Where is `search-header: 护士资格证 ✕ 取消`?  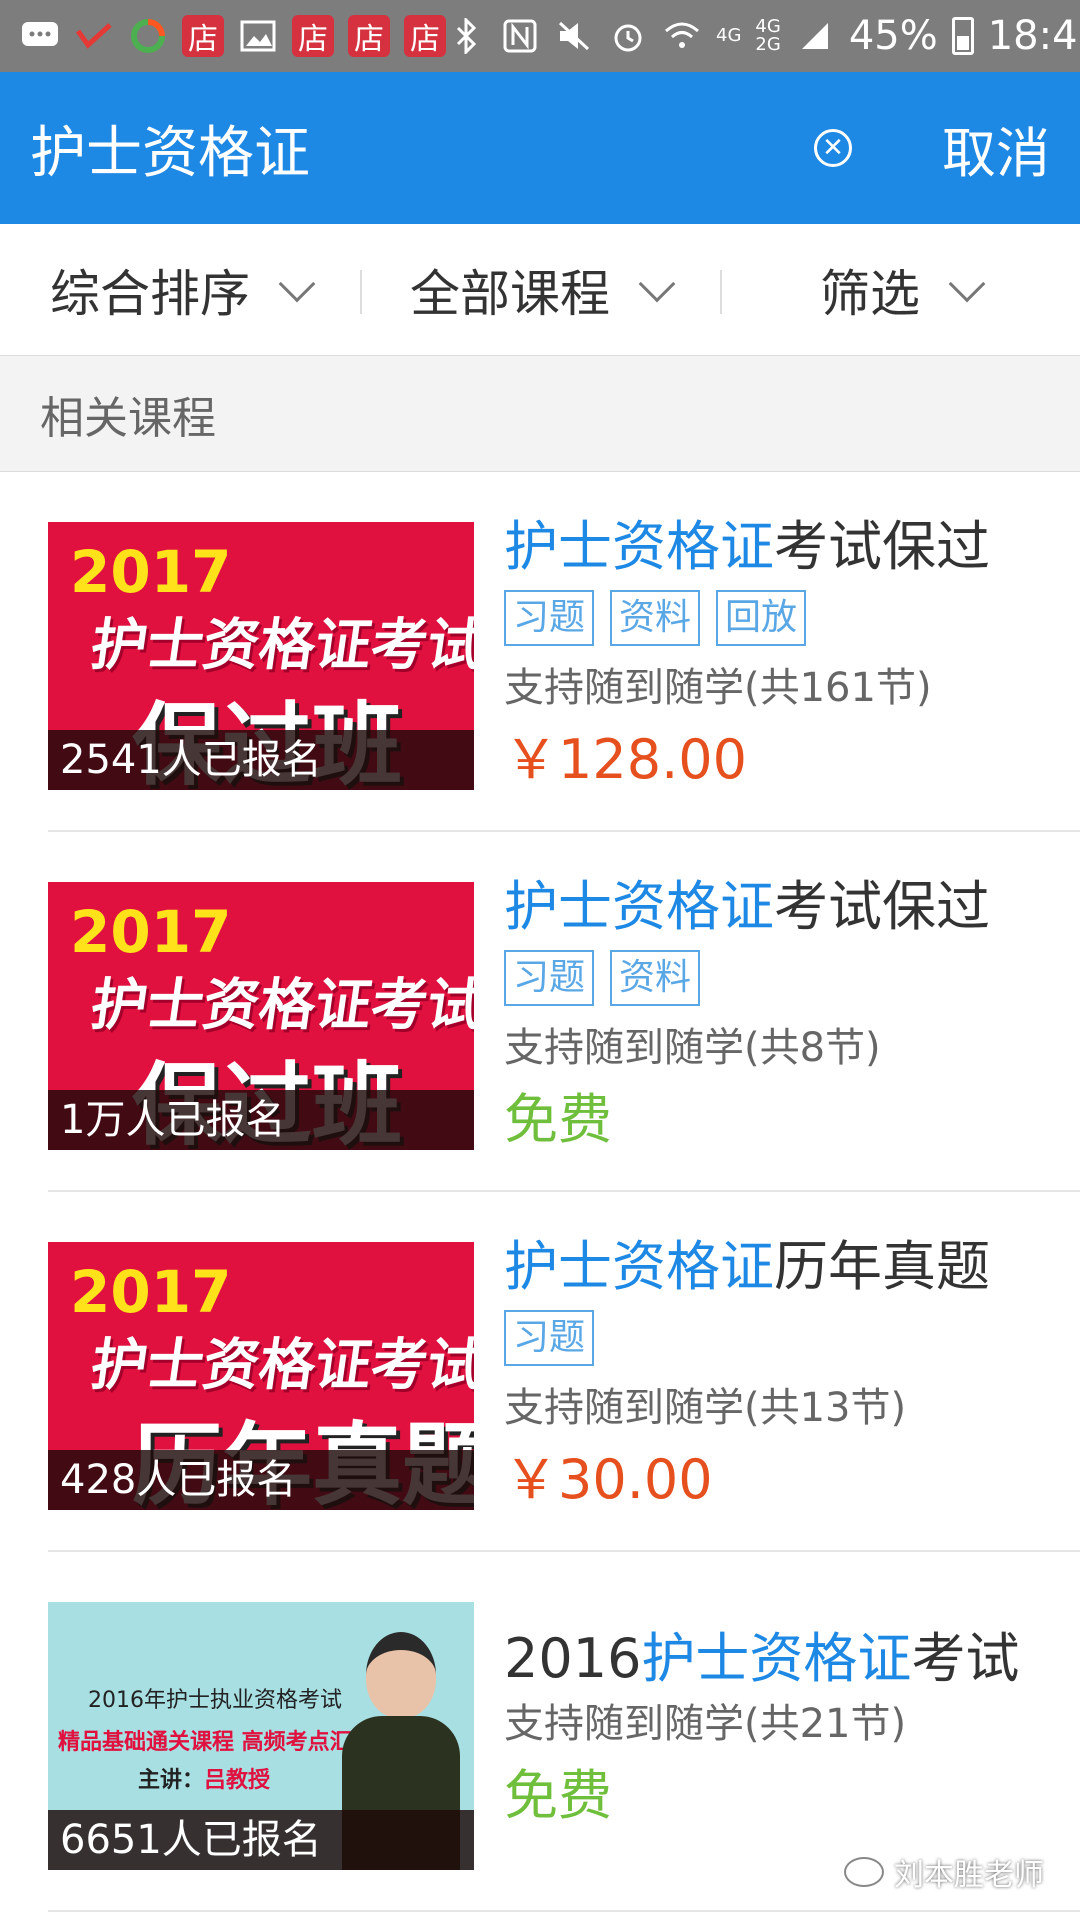 search-header: 护士资格证 ✕ 取消 is located at coordinates (540, 148).